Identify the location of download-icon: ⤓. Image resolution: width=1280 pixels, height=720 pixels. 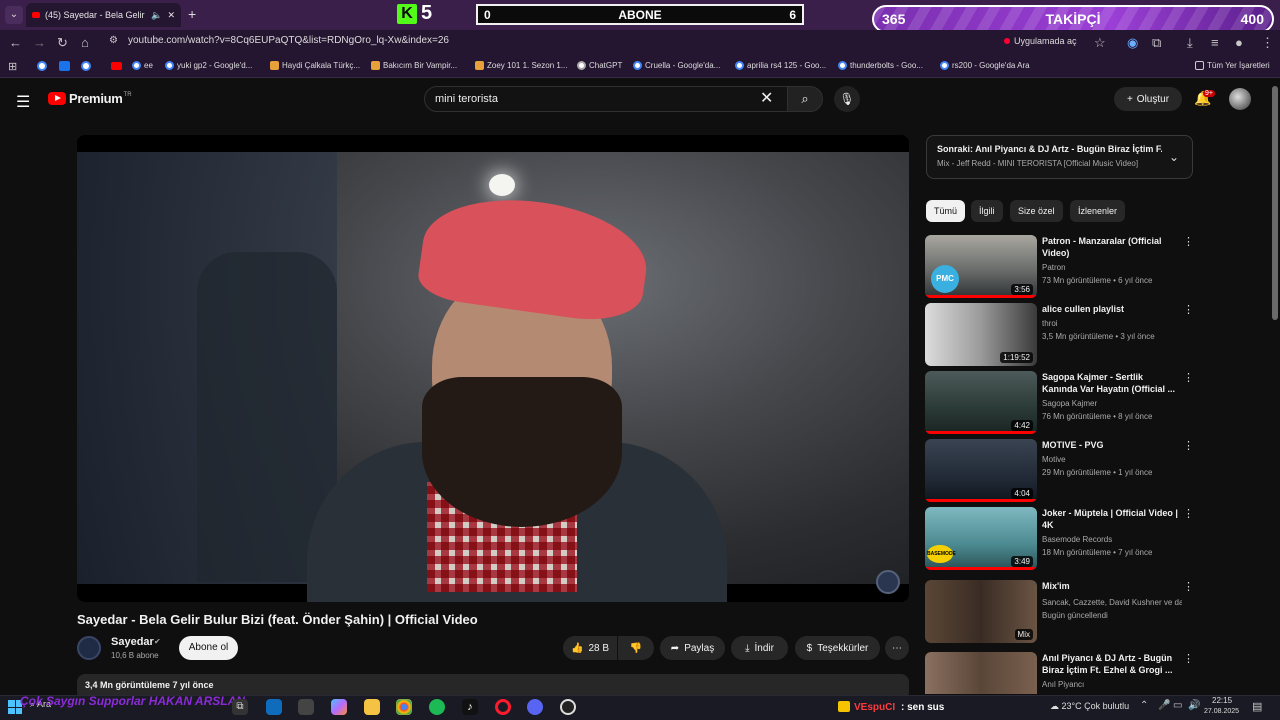
(1190, 43).